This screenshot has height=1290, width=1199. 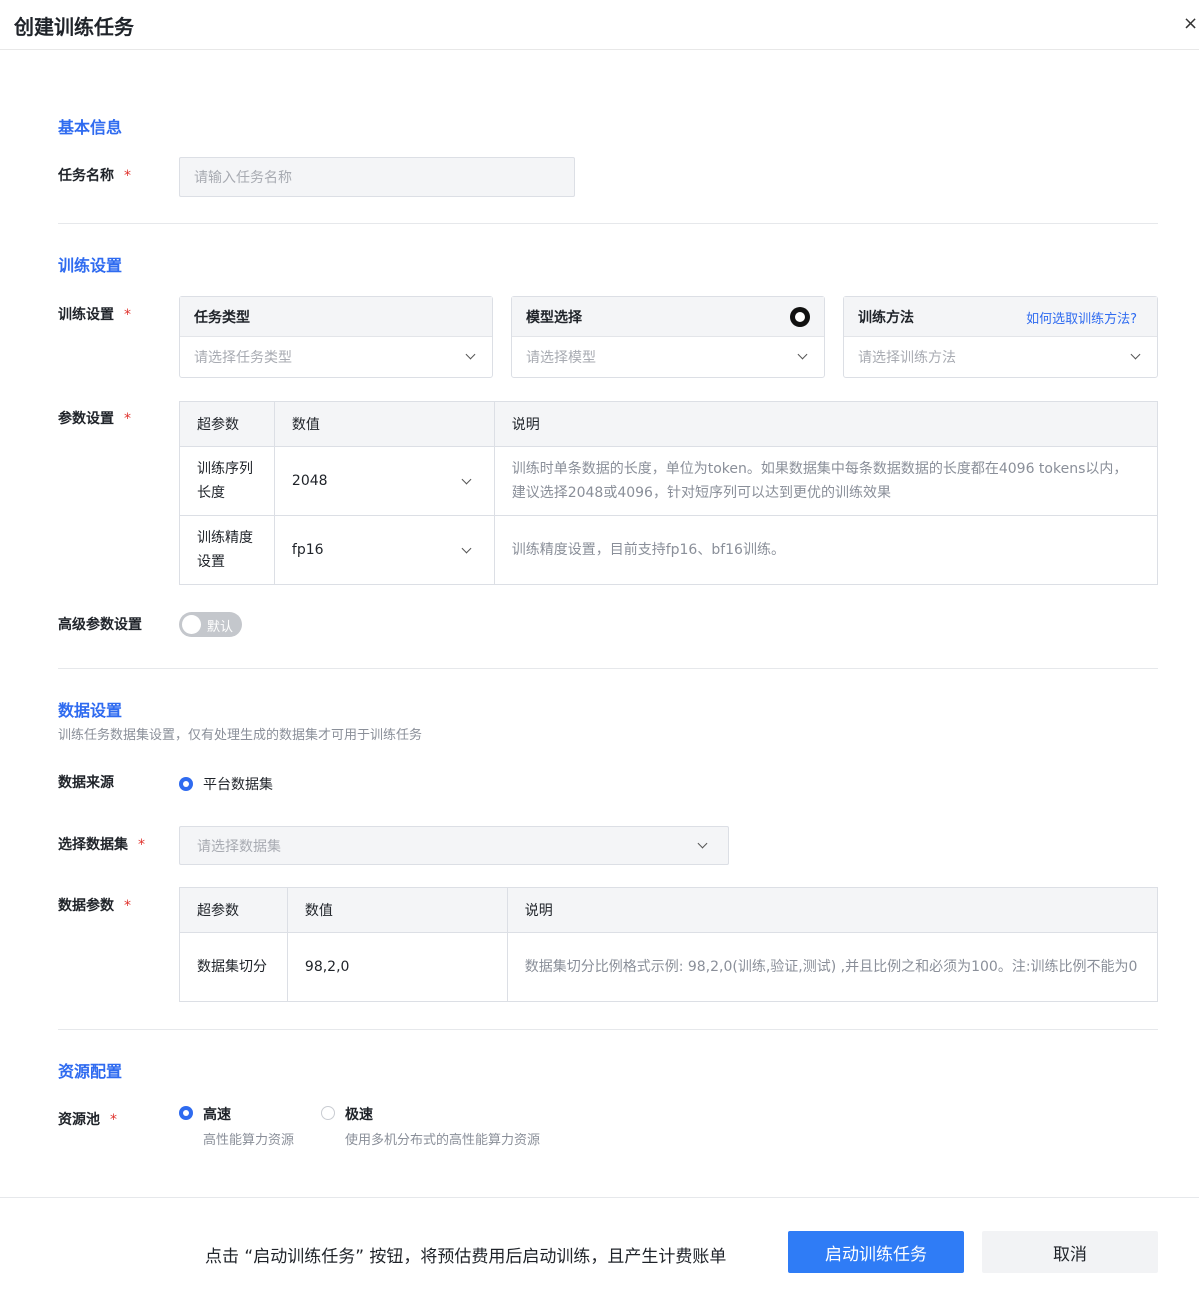 I want to click on param-name: 训练序列长度, so click(x=227, y=481).